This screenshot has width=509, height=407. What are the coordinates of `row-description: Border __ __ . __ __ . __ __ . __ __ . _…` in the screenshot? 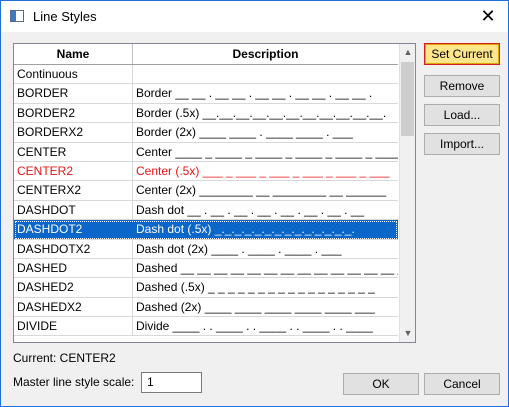 It's located at (254, 93).